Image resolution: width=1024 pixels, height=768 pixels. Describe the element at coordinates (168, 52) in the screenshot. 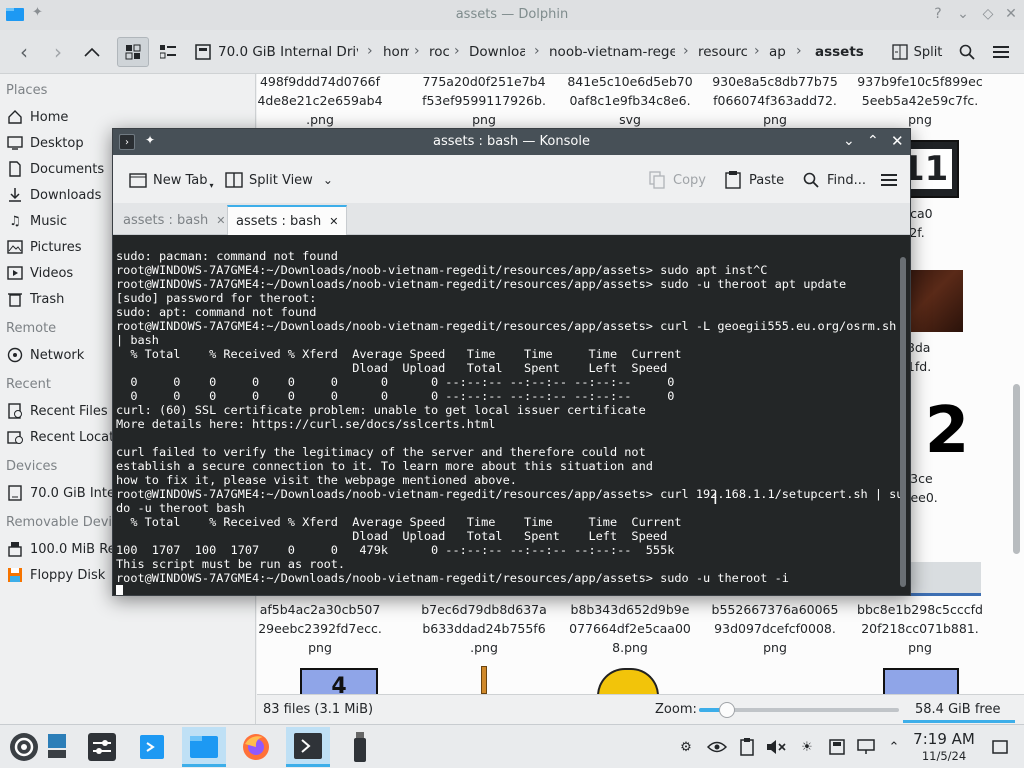

I see `details-view-button` at that location.